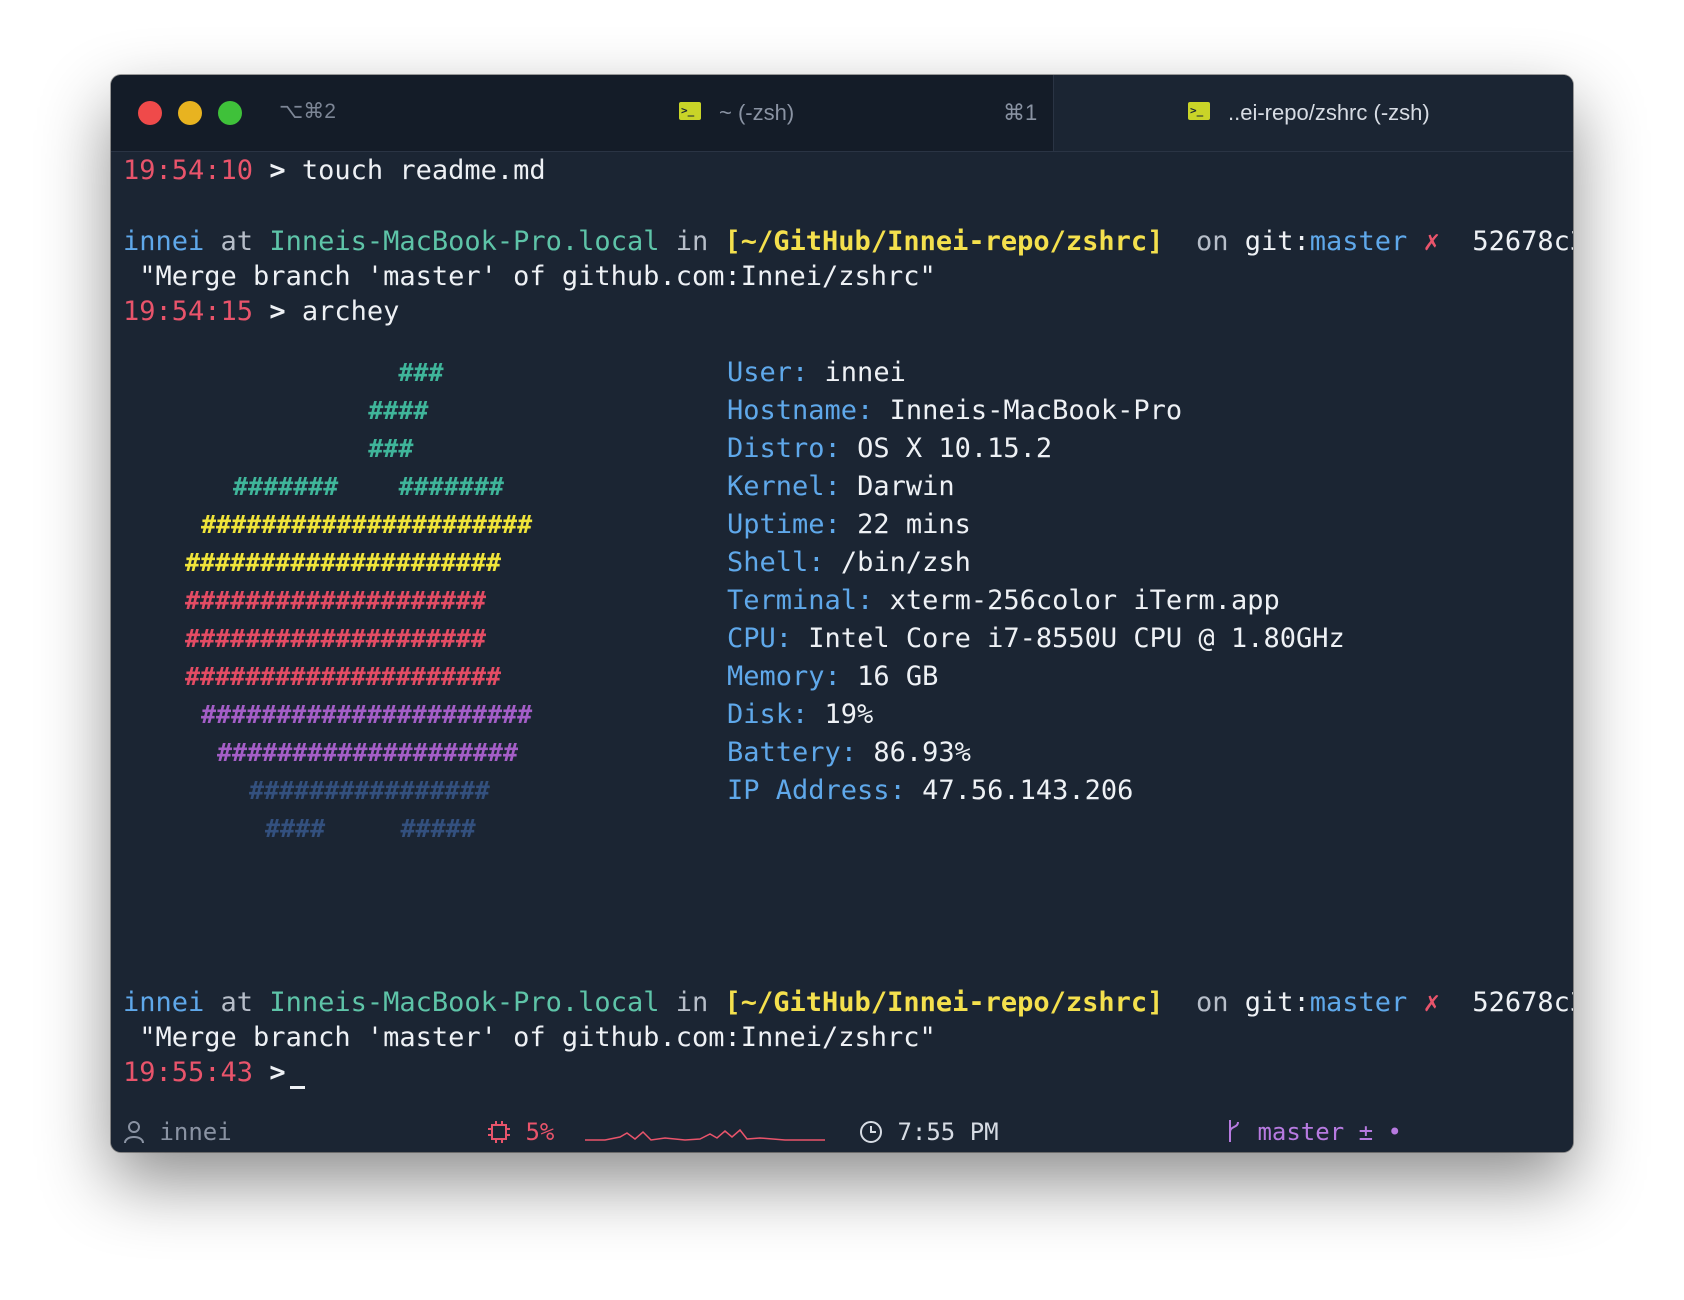 The width and height of the screenshot is (1684, 1300). Describe the element at coordinates (1329, 112) in the screenshot. I see `tab-label: ..ei-repo/zshrc (-zsh)` at that location.